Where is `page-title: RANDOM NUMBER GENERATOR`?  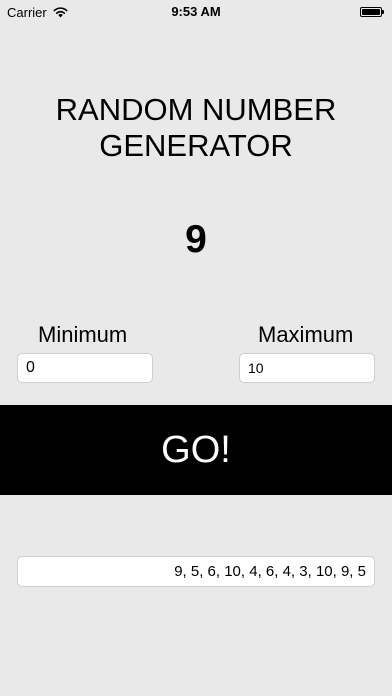 page-title: RANDOM NUMBER GENERATOR is located at coordinates (196, 127).